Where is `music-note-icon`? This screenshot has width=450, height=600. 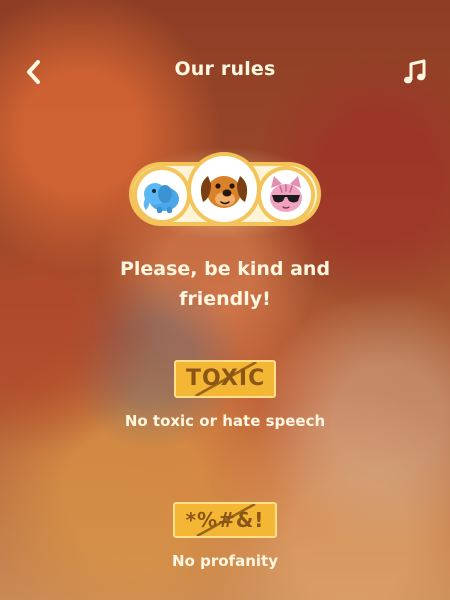 music-note-icon is located at coordinates (415, 71).